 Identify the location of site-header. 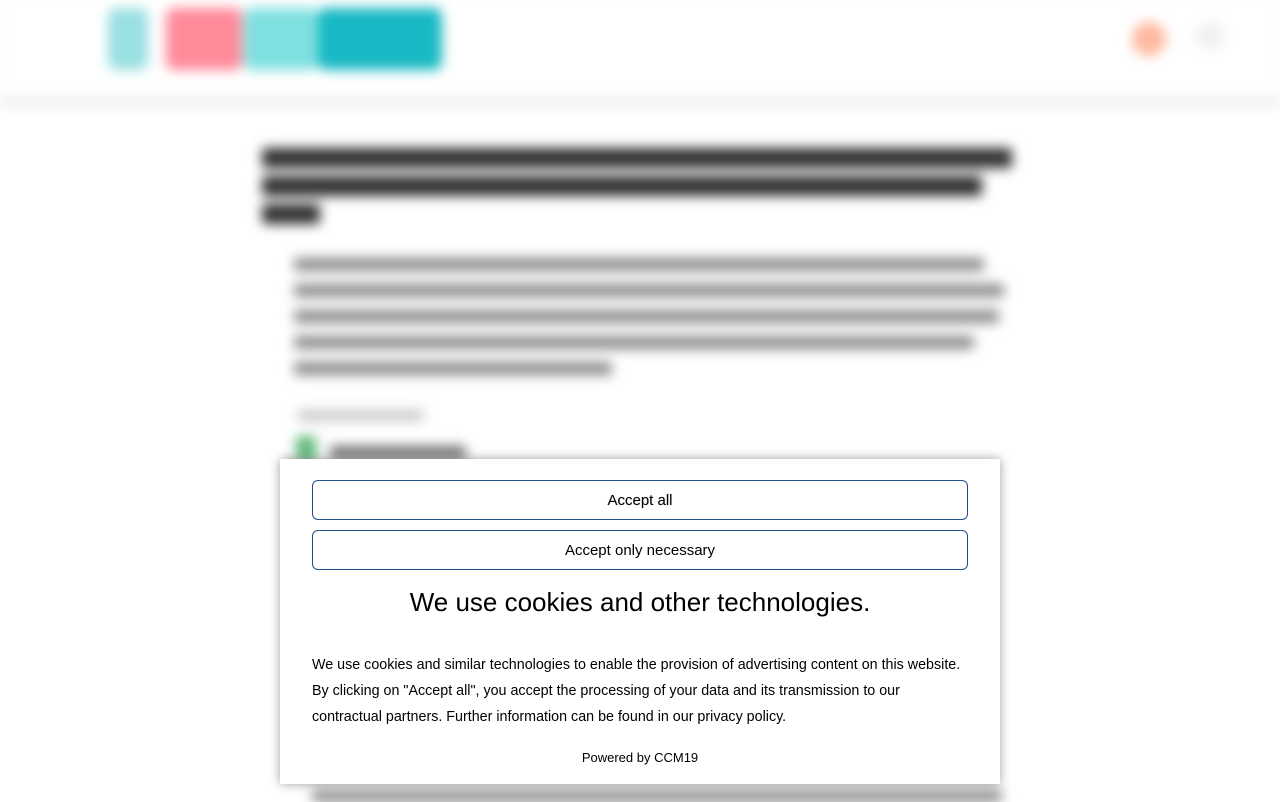
(640, 49).